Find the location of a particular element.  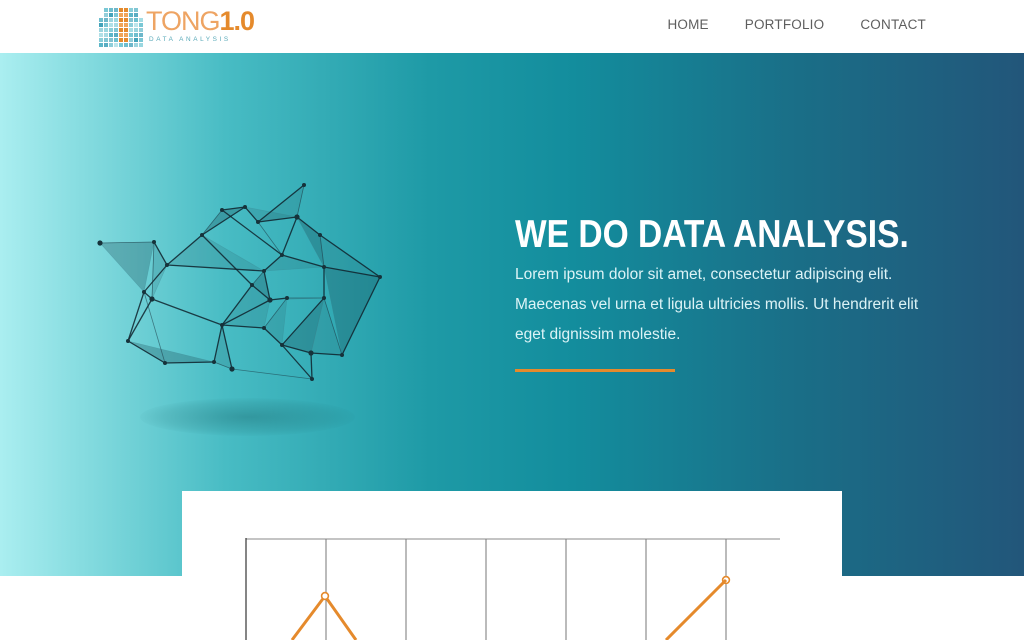

grid-bars-logo-icon is located at coordinates (121, 27).